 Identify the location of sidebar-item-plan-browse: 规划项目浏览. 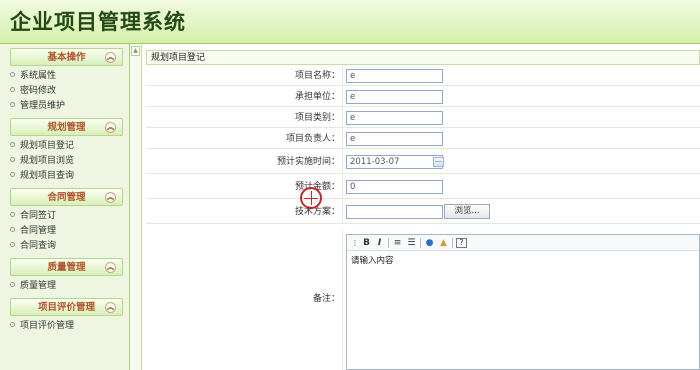
(66, 161).